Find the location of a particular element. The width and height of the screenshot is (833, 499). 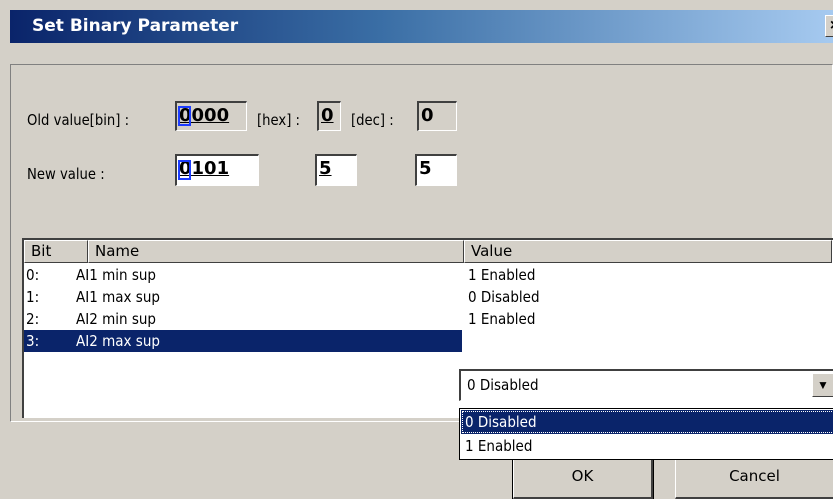

chevron-down-icon: ▼ is located at coordinates (823, 385).